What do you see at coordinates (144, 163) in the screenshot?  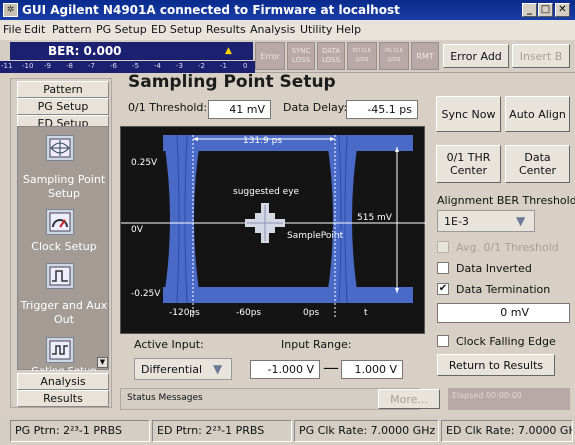 I see `y-axis-label-top: 0.25V` at bounding box center [144, 163].